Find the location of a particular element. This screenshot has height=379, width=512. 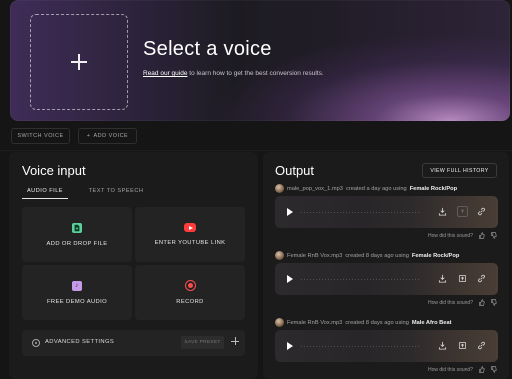

record-icon is located at coordinates (190, 285).